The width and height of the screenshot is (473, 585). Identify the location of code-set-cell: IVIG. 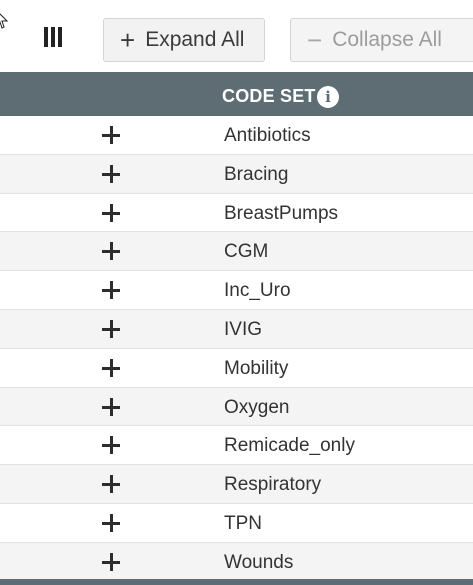
(243, 329).